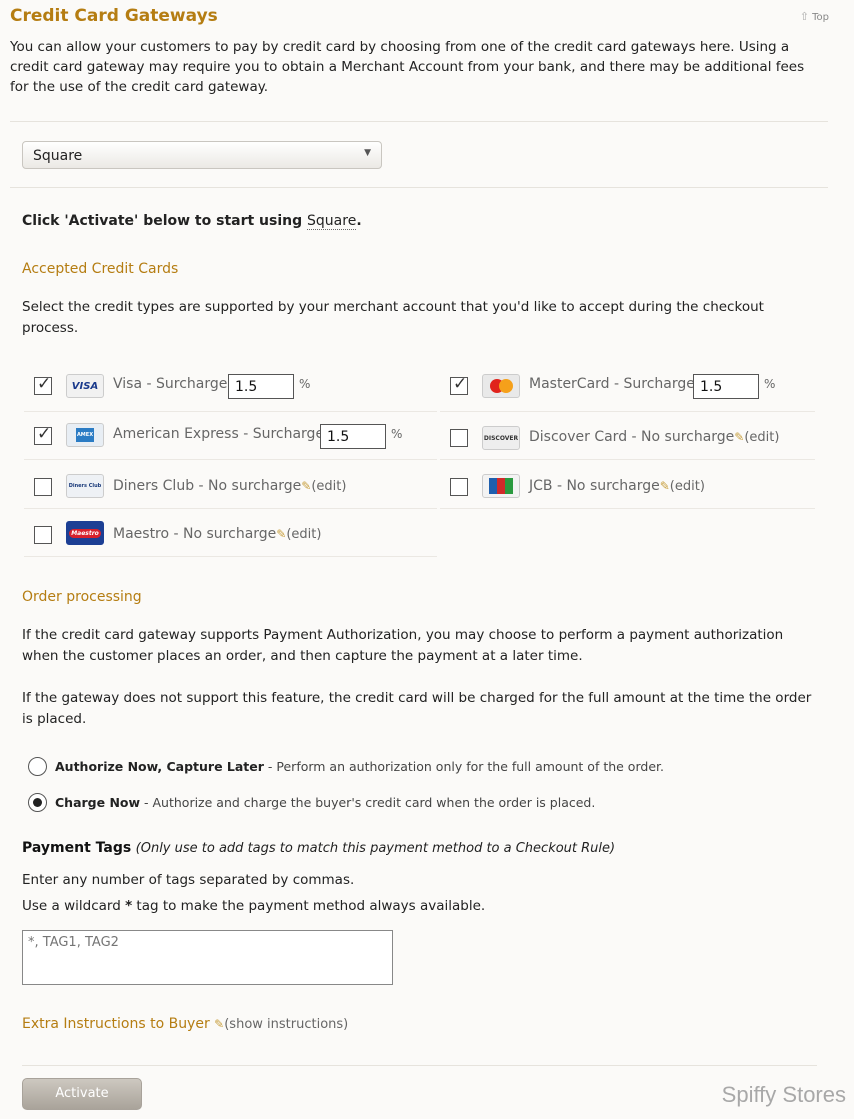 This screenshot has width=854, height=1119. What do you see at coordinates (303, 534) in the screenshot?
I see `maestro-edit-link: (edit)` at bounding box center [303, 534].